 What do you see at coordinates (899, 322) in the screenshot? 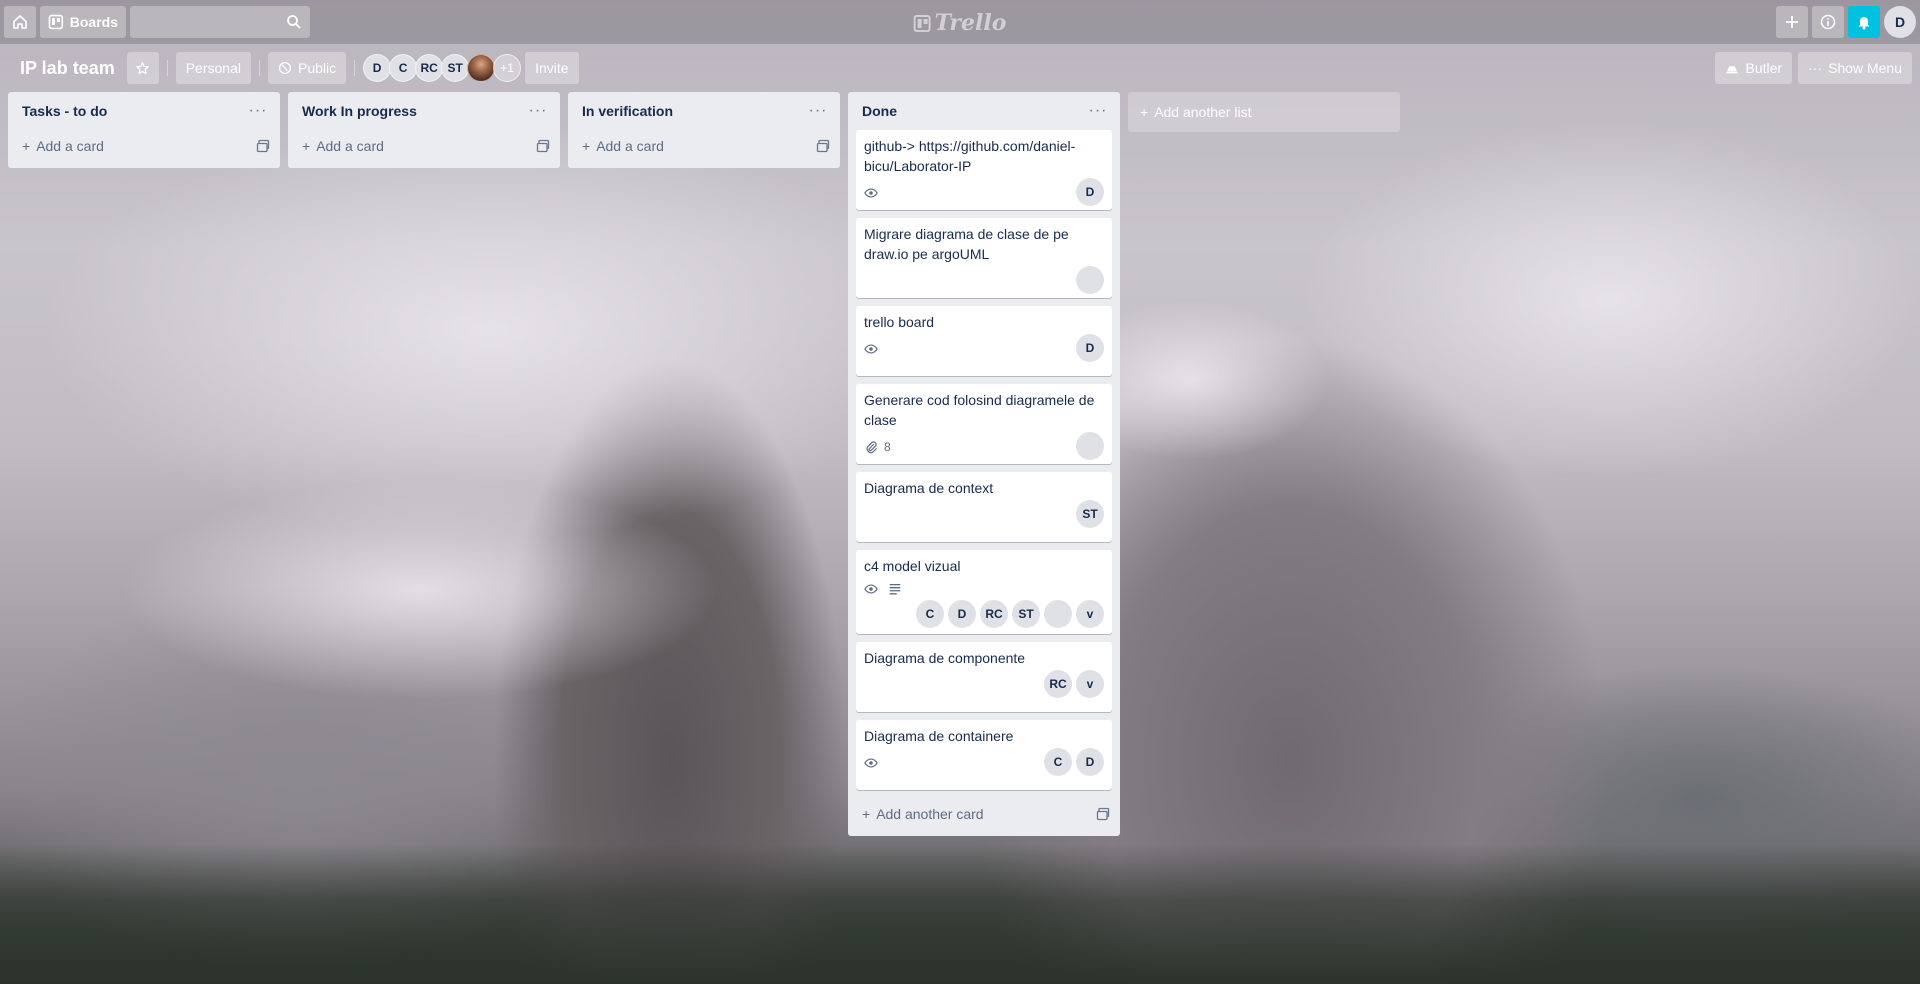
I see `card-title: trello board` at bounding box center [899, 322].